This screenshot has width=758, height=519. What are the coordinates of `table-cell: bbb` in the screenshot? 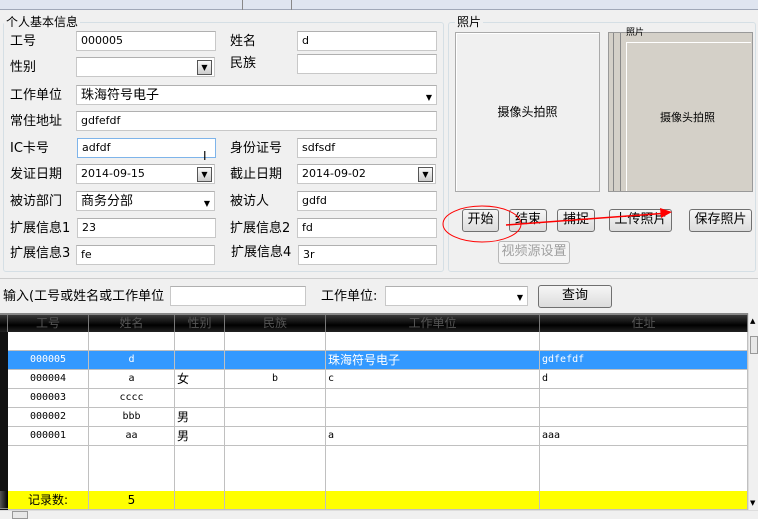 It's located at (132, 417).